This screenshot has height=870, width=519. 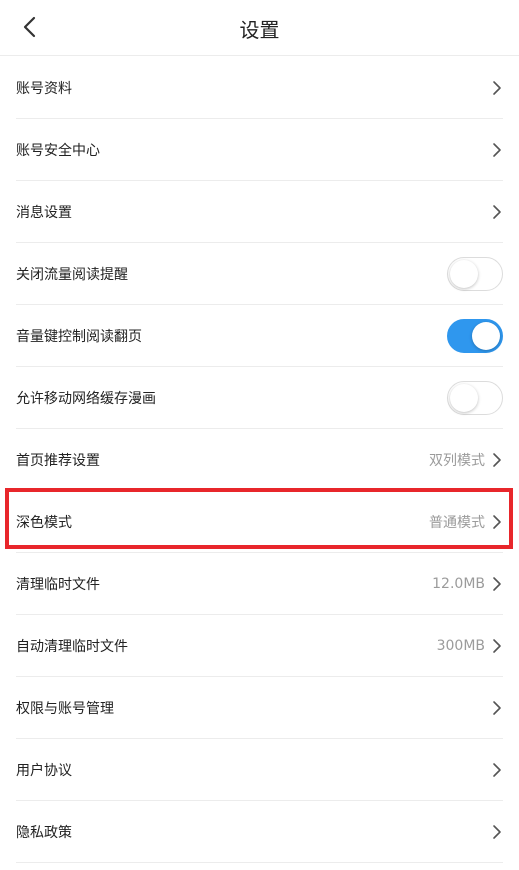 I want to click on setting-home-recommend: 首页推荐设置 双列模式, so click(x=259, y=460).